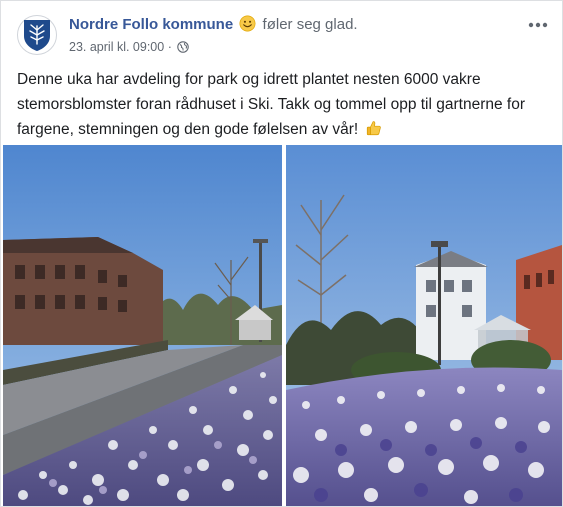 This screenshot has height=507, width=563. What do you see at coordinates (183, 47) in the screenshot?
I see `globe-icon` at bounding box center [183, 47].